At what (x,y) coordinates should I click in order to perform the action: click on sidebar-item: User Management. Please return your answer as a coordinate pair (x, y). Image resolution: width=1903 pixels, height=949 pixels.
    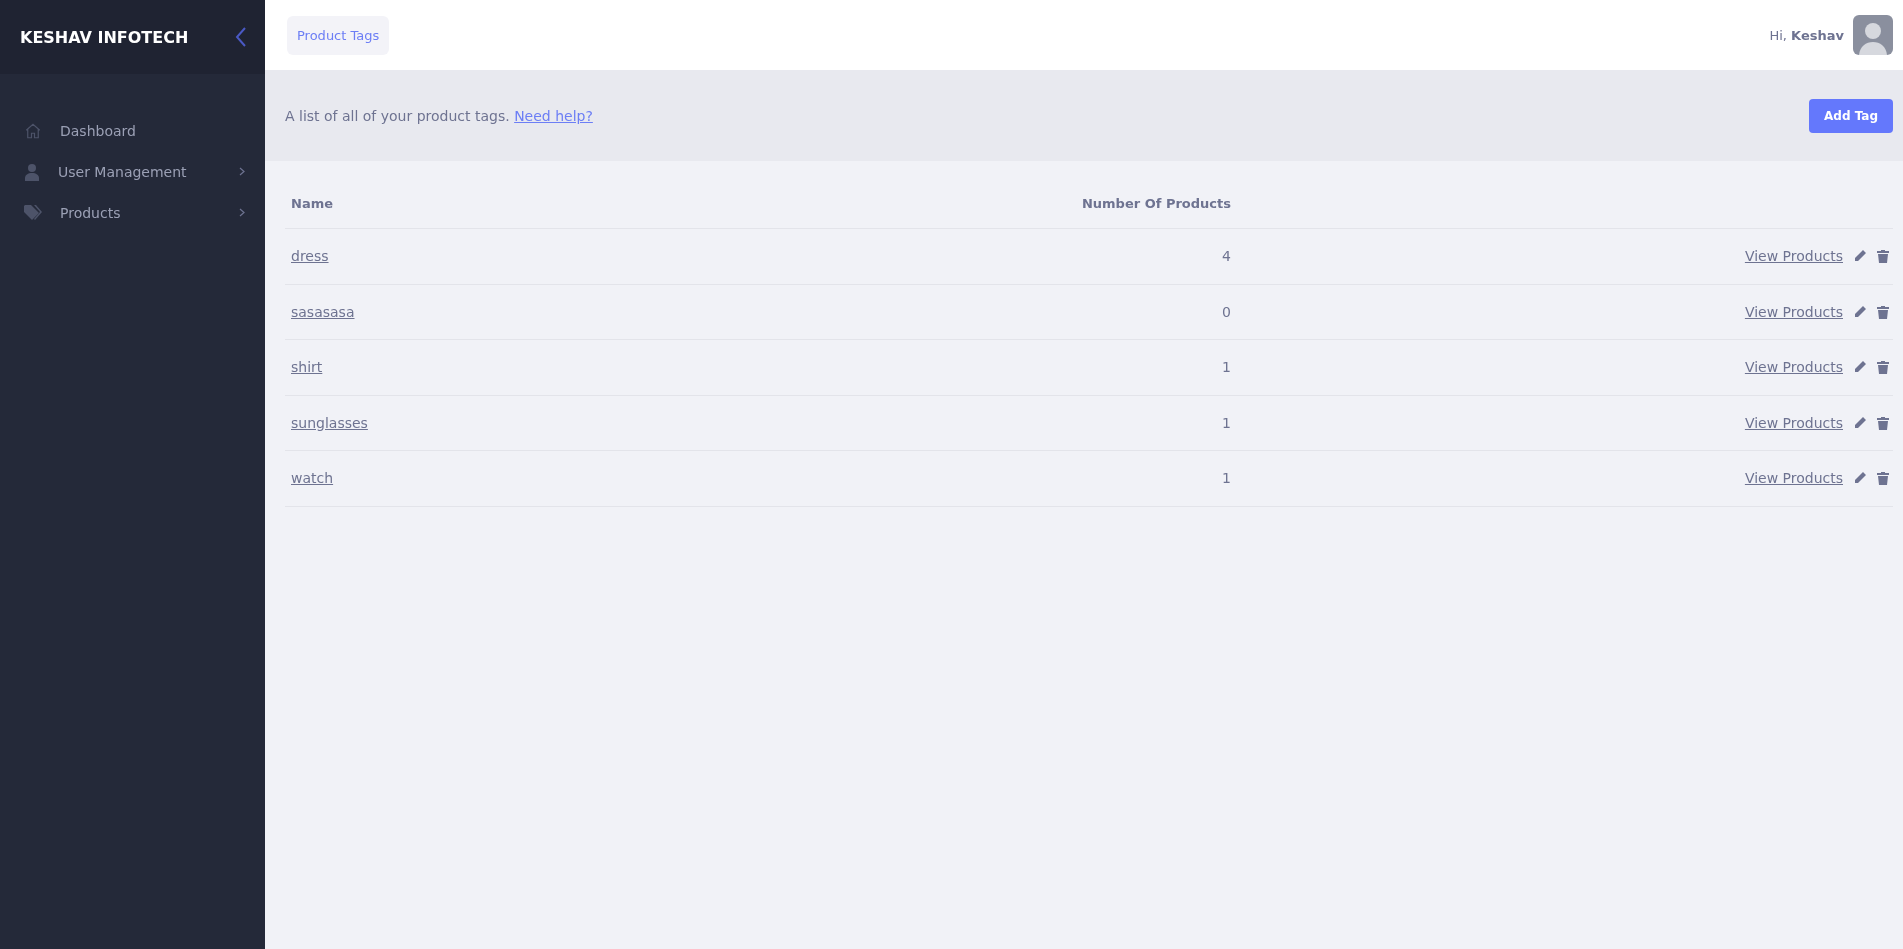
    Looking at the image, I should click on (132, 171).